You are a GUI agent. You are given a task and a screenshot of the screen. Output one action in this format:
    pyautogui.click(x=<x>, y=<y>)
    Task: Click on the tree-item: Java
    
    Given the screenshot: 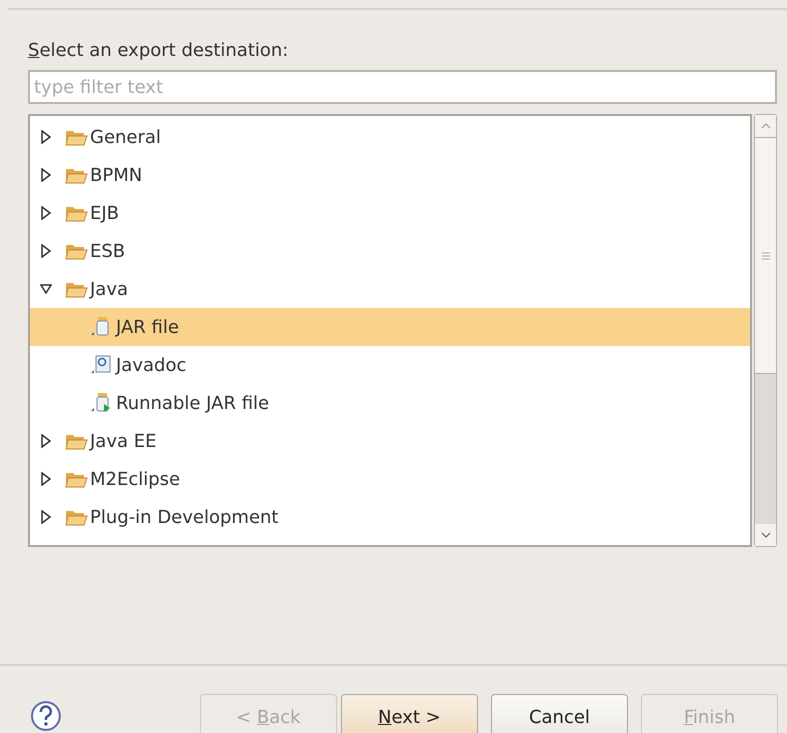 What is the action you would take?
    pyautogui.click(x=390, y=289)
    